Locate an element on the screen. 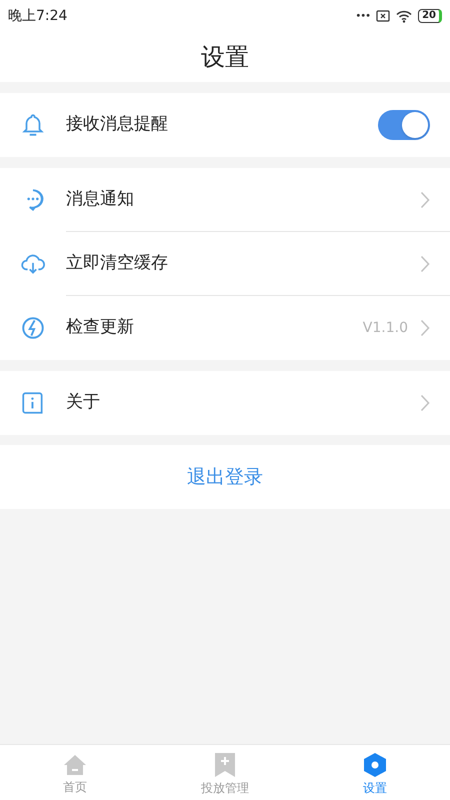 The height and width of the screenshot is (800, 450). settings-row: 接收消息提醒 is located at coordinates (225, 125).